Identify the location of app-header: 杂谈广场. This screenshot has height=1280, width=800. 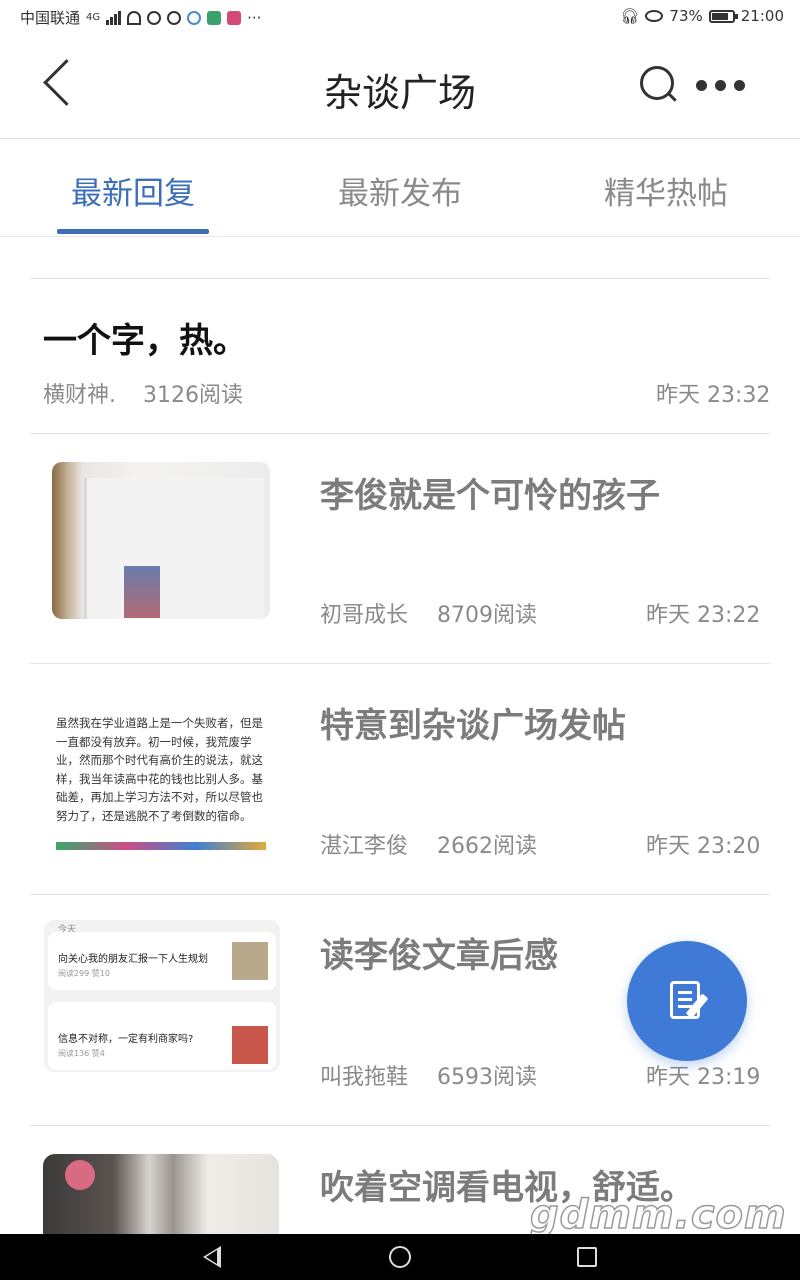
(400, 86).